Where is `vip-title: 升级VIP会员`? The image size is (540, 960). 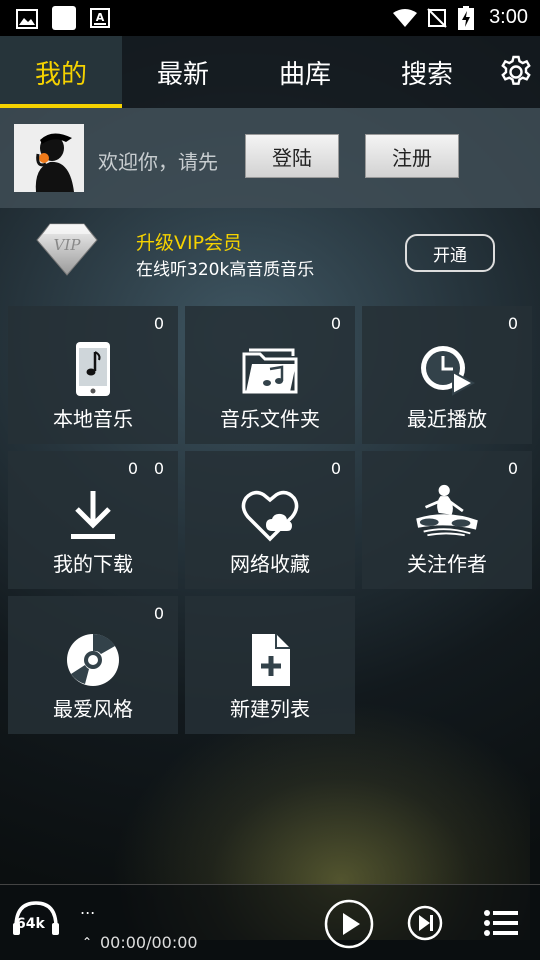 vip-title: 升级VIP会员 is located at coordinates (189, 241).